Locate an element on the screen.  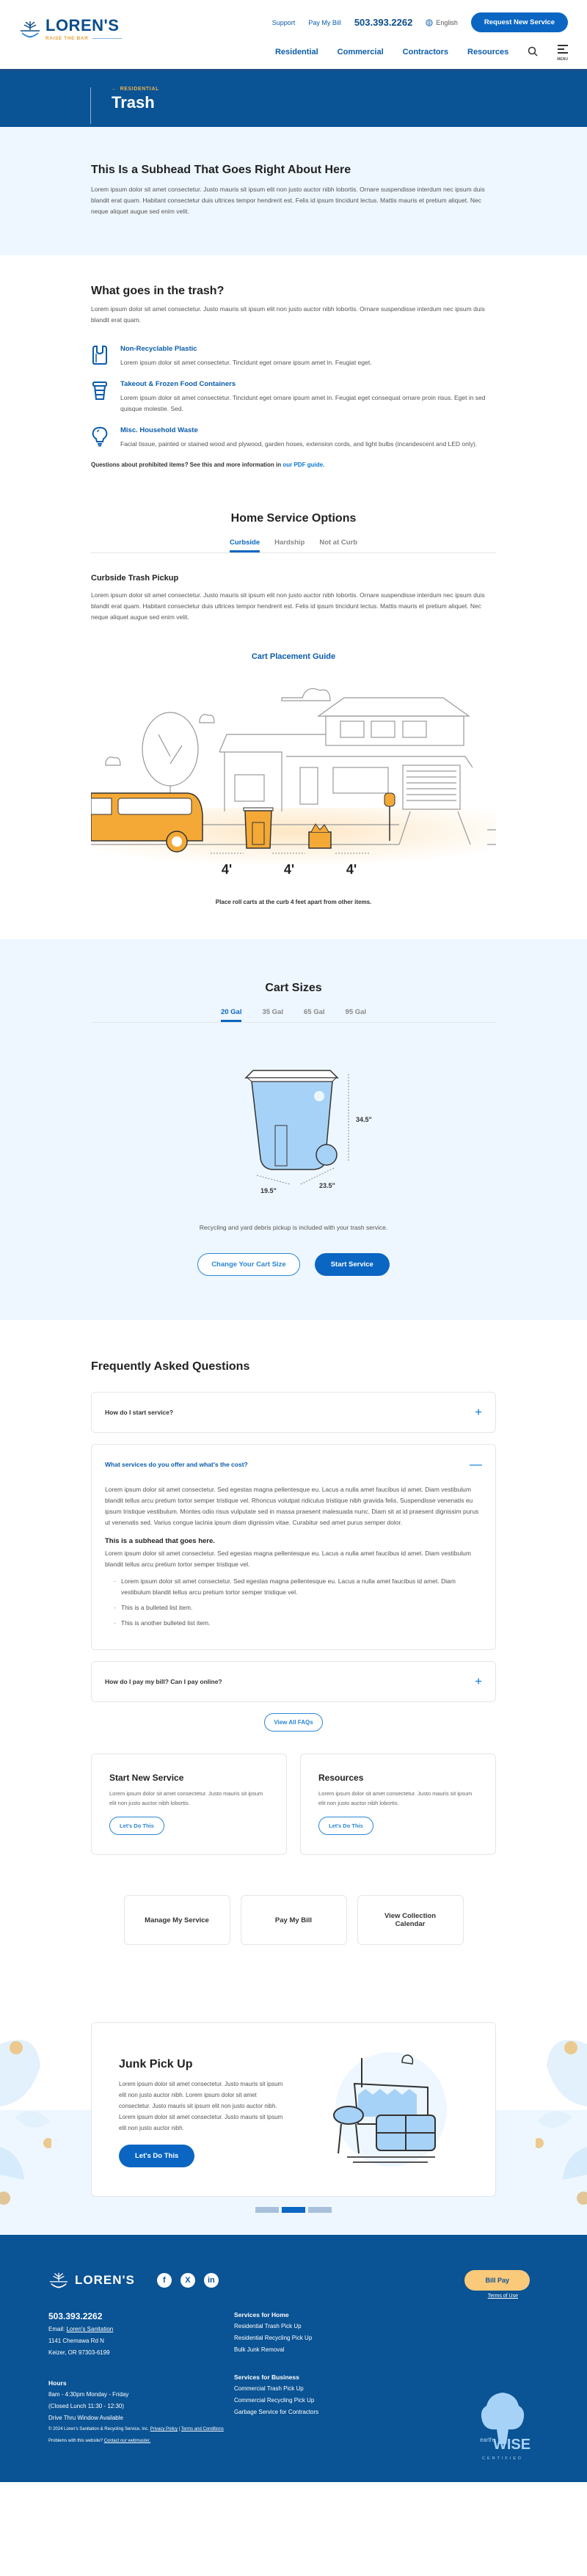
what-goes-heading: What goes in the trash? is located at coordinates (158, 291).